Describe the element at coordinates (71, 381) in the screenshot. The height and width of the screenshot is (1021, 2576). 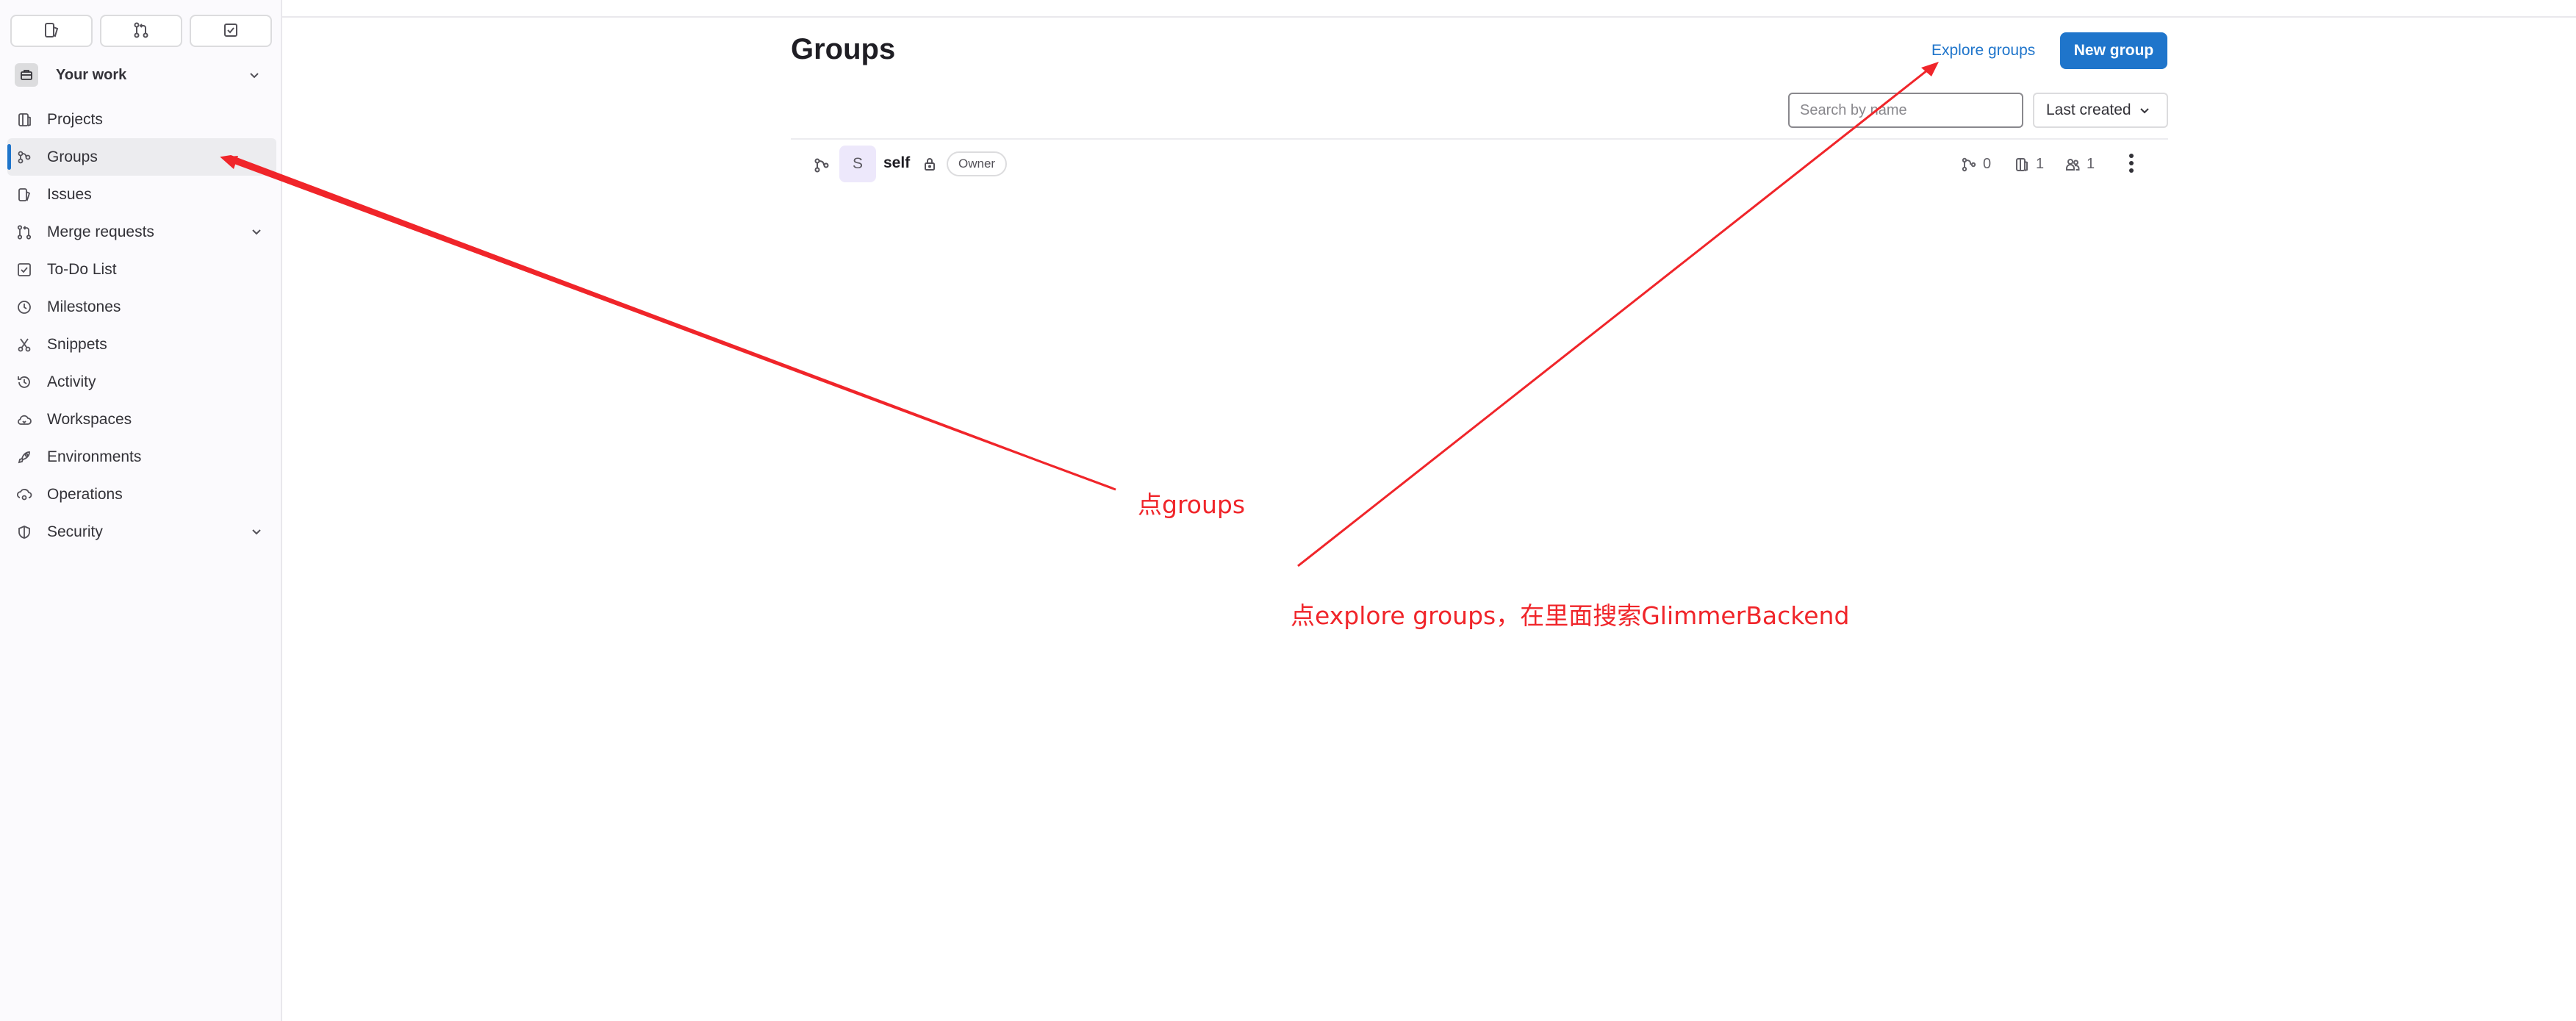
I see `sidebar-item-label: Activity` at that location.